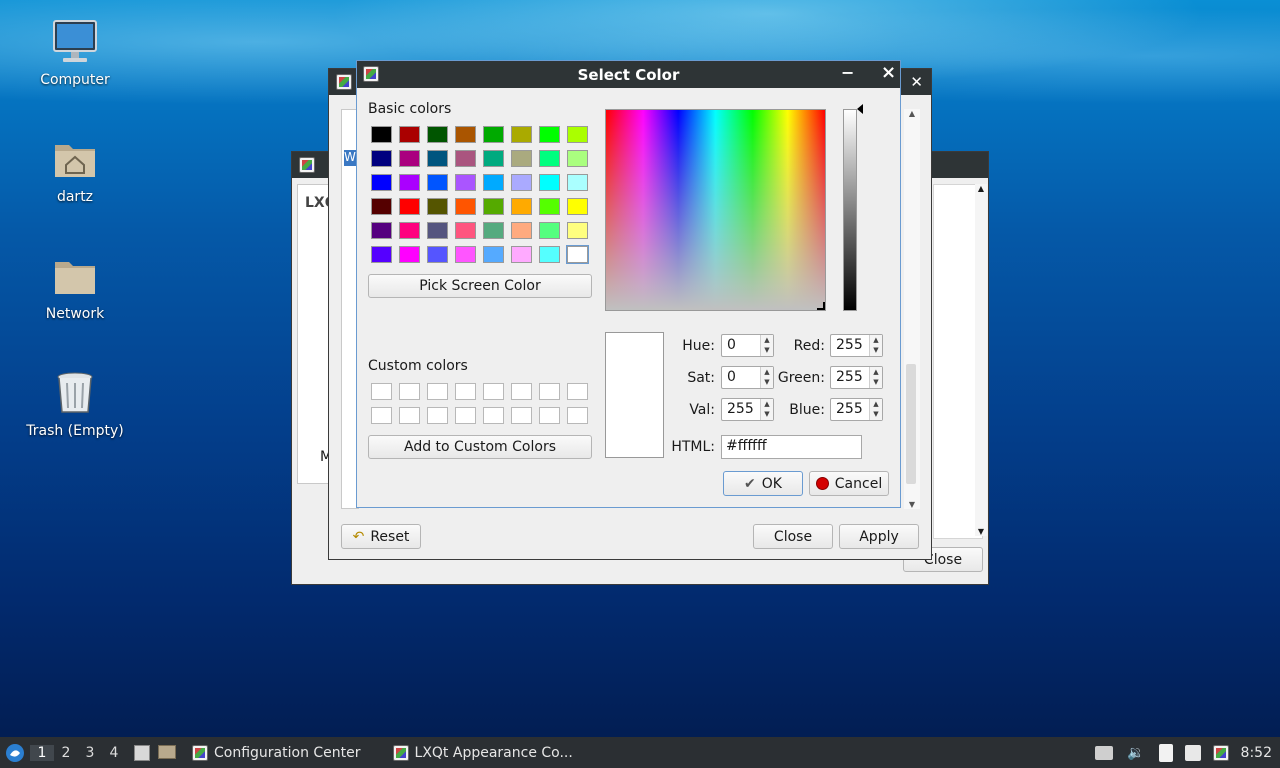  What do you see at coordinates (114, 753) in the screenshot?
I see `workspace-4: 4` at bounding box center [114, 753].